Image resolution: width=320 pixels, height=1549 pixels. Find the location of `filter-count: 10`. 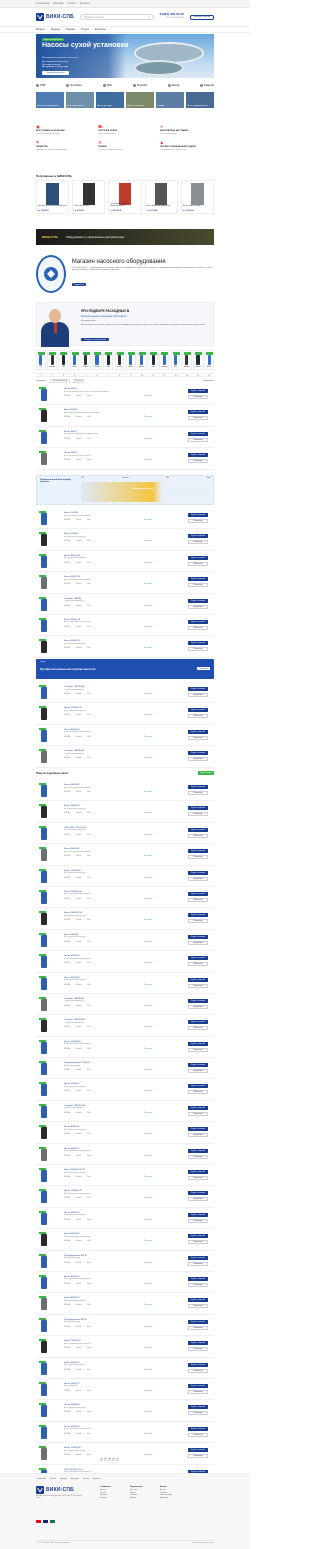

filter-count: 10 is located at coordinates (142, 375).